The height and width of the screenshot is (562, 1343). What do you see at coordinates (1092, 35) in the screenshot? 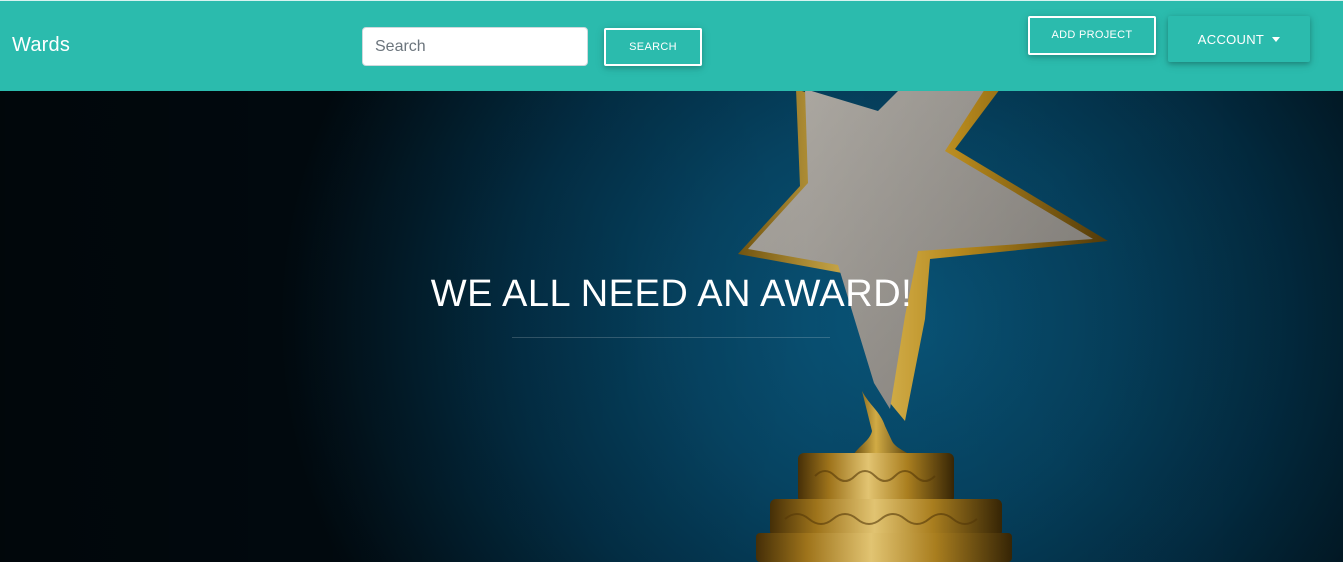
I see `add-project-button: ADD PROJECT` at bounding box center [1092, 35].